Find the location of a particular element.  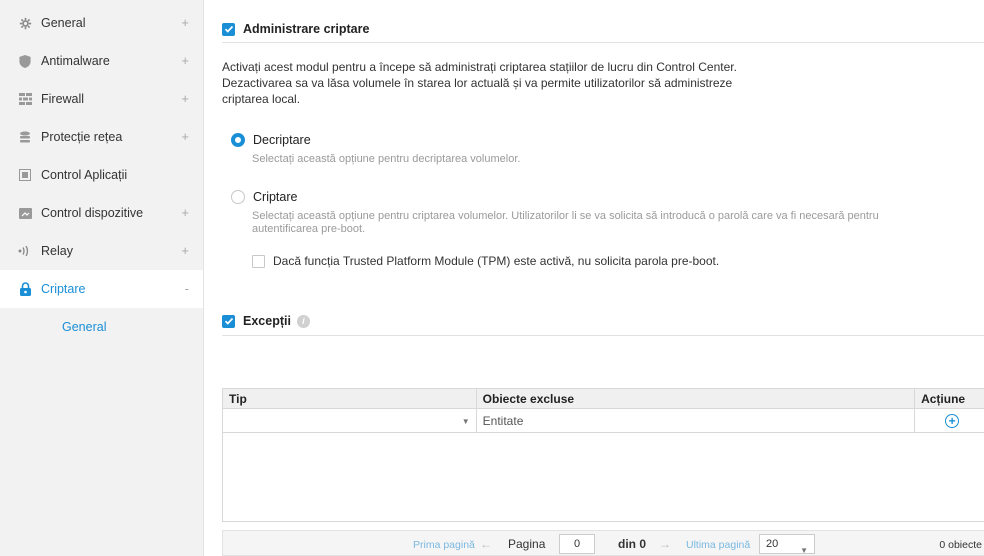

table-header: Tip Obiecte excluse Acțiune is located at coordinates (603, 399).